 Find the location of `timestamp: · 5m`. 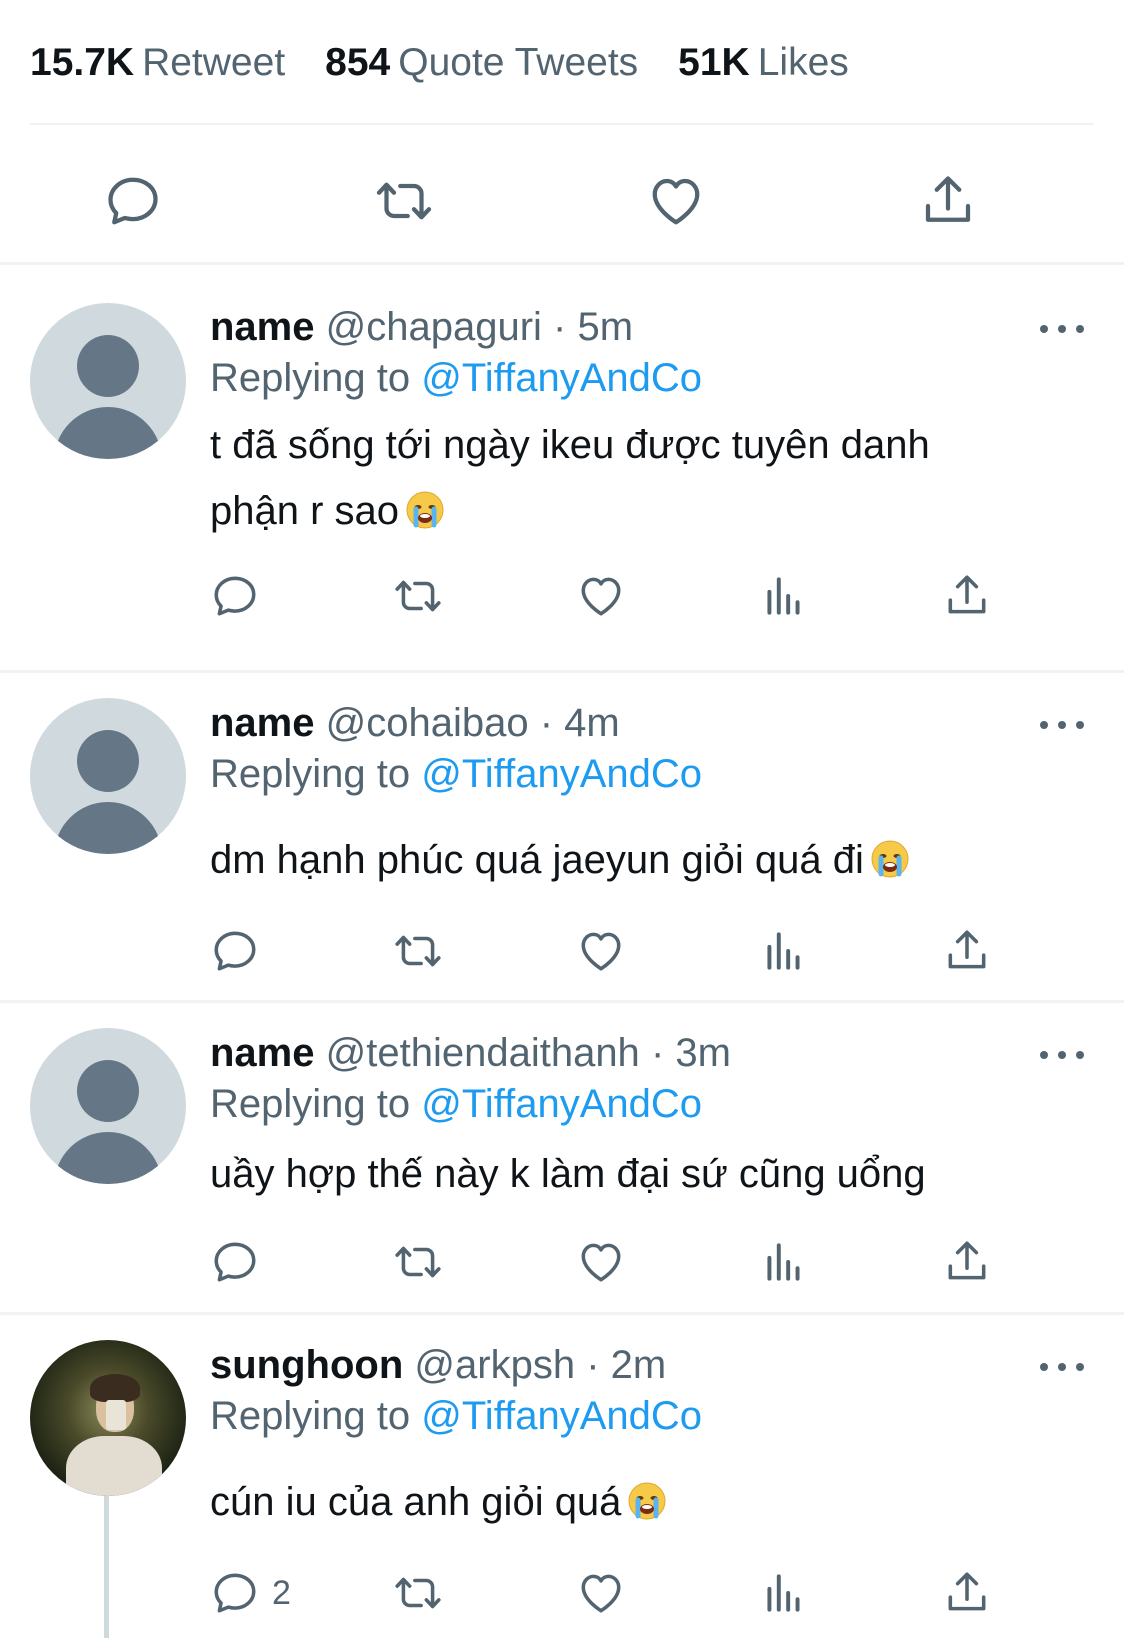

timestamp: · 5m is located at coordinates (593, 327).